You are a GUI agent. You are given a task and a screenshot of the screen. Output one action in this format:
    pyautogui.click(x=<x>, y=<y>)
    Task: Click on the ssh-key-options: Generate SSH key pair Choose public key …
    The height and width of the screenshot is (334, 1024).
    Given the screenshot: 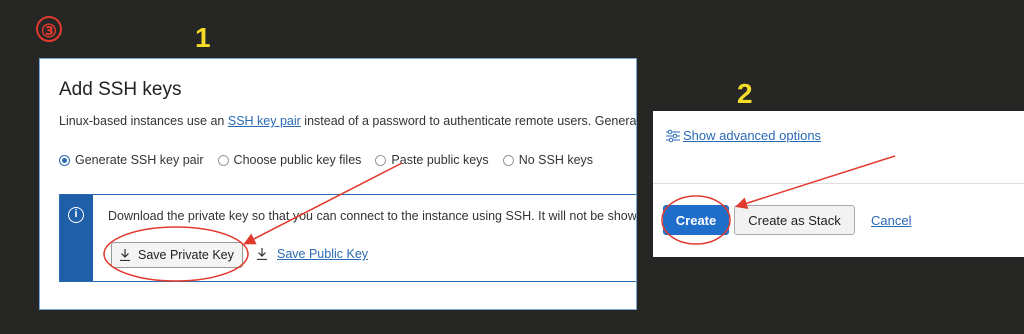 What is the action you would take?
    pyautogui.click(x=333, y=160)
    